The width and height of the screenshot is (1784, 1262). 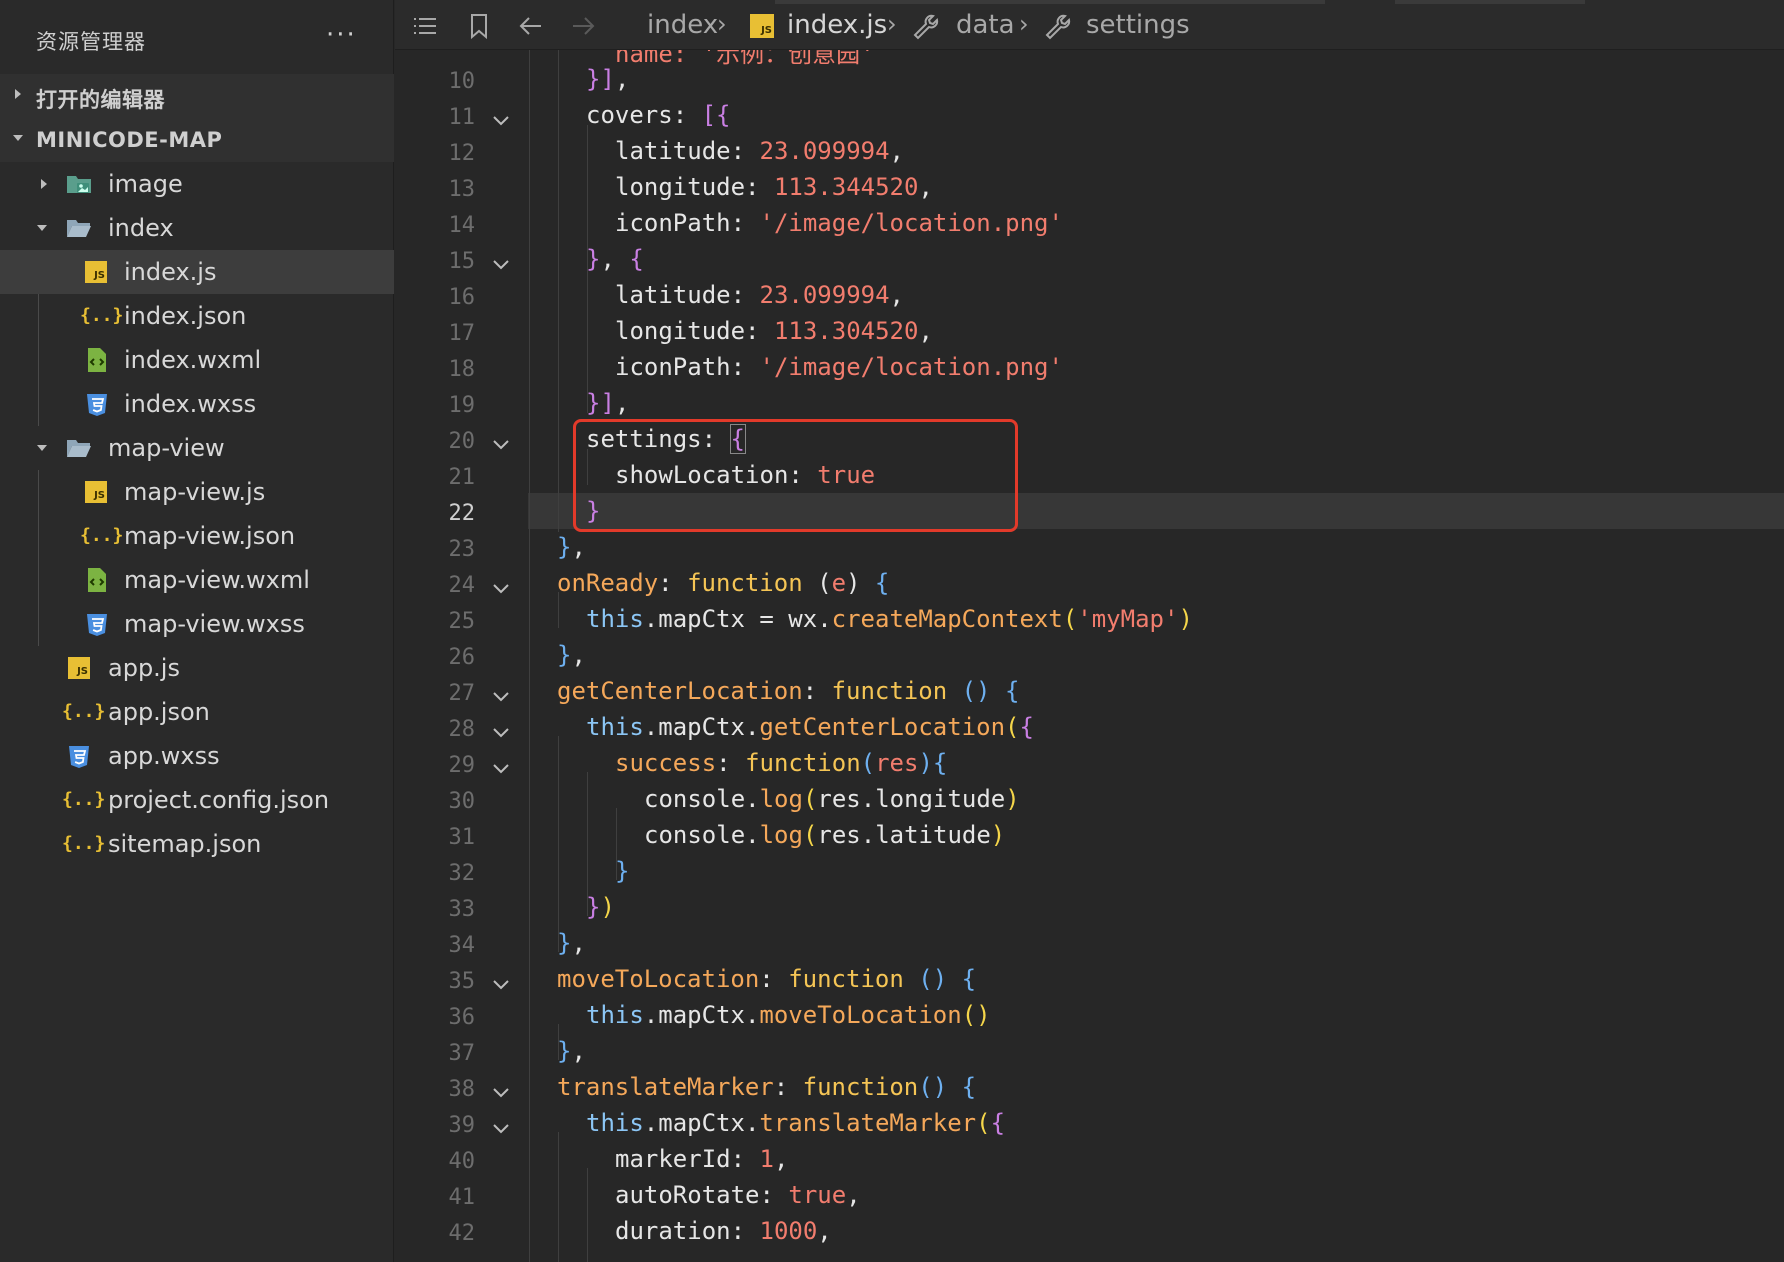 What do you see at coordinates (479, 26) in the screenshot?
I see `bookmark-icon` at bounding box center [479, 26].